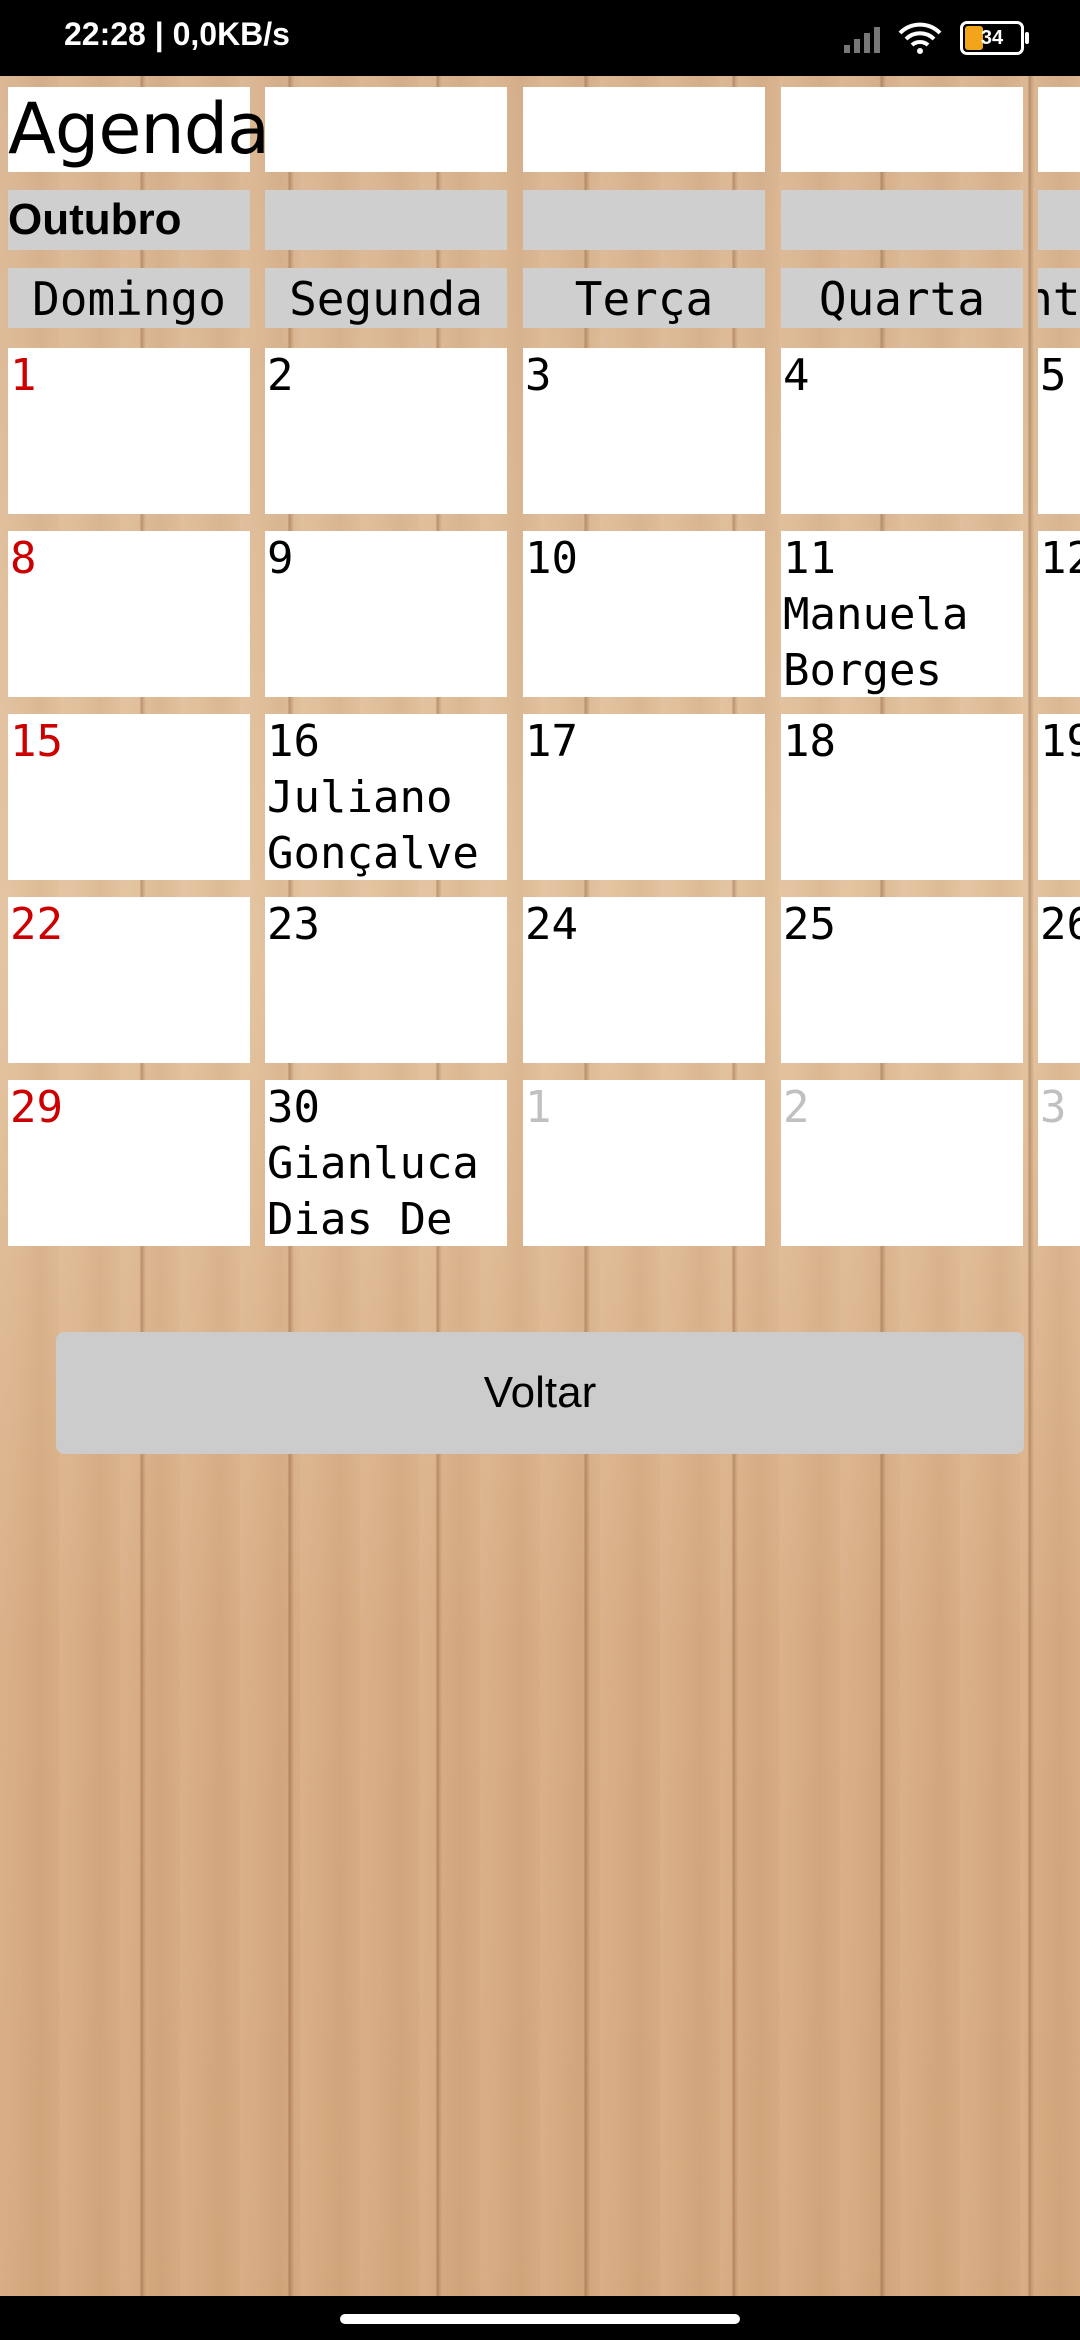 This screenshot has height=2340, width=1080. What do you see at coordinates (902, 298) in the screenshot?
I see `weekday-quarta: Quarta` at bounding box center [902, 298].